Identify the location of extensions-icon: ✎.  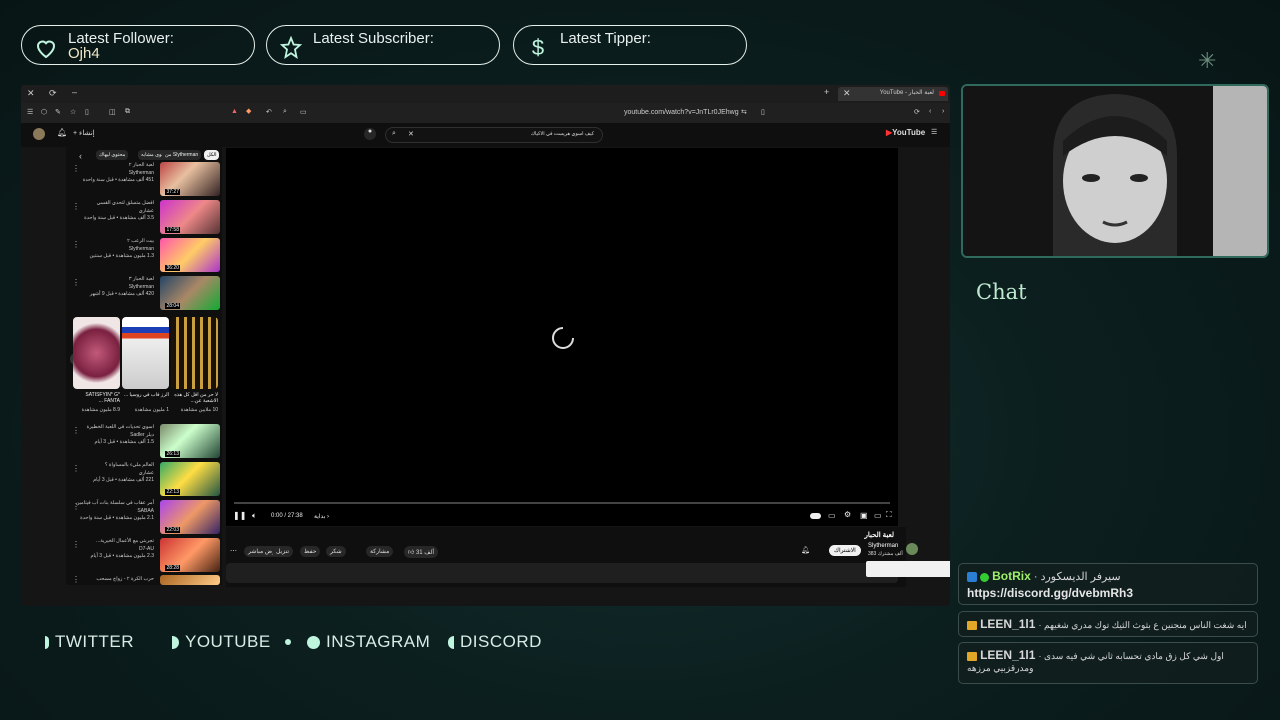
(58, 112).